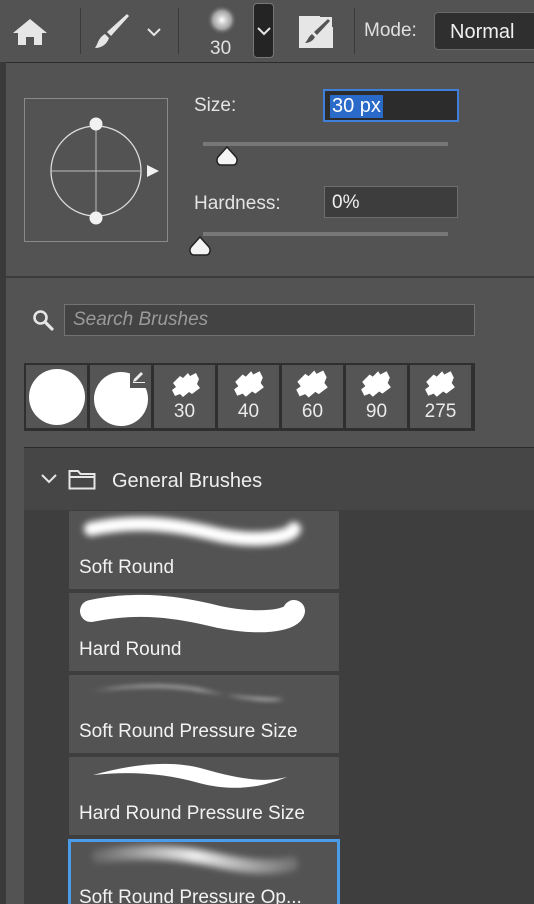 Image resolution: width=534 pixels, height=904 pixels. What do you see at coordinates (222, 20) in the screenshot?
I see `brush-preview-icon` at bounding box center [222, 20].